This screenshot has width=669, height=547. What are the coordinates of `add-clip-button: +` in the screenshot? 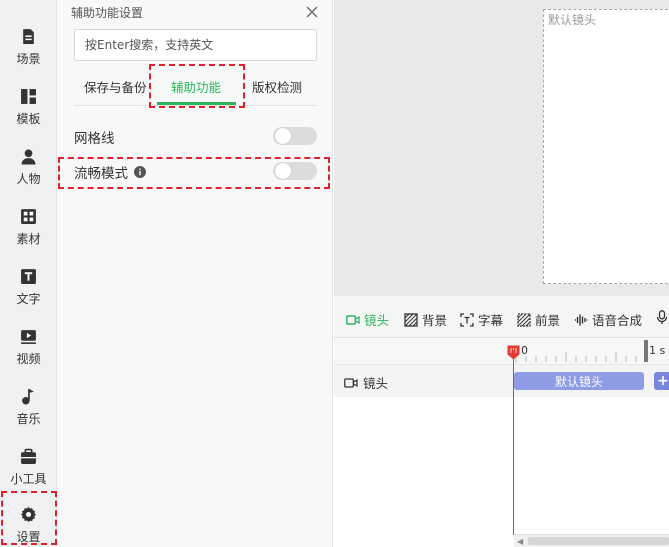 It's located at (661, 381).